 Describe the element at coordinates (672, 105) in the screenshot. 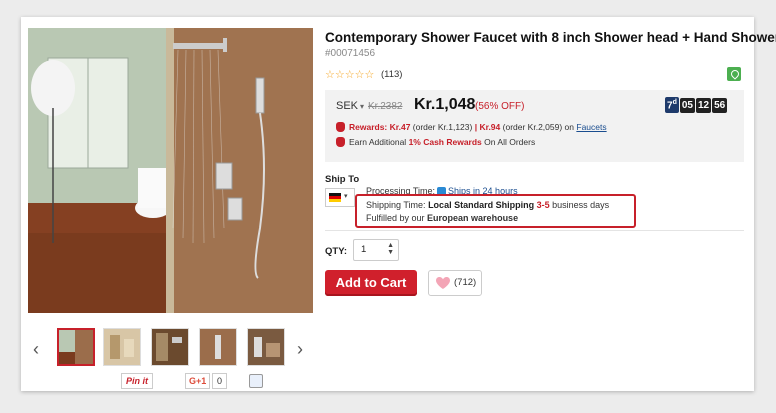

I see `timer-days: 7d` at that location.